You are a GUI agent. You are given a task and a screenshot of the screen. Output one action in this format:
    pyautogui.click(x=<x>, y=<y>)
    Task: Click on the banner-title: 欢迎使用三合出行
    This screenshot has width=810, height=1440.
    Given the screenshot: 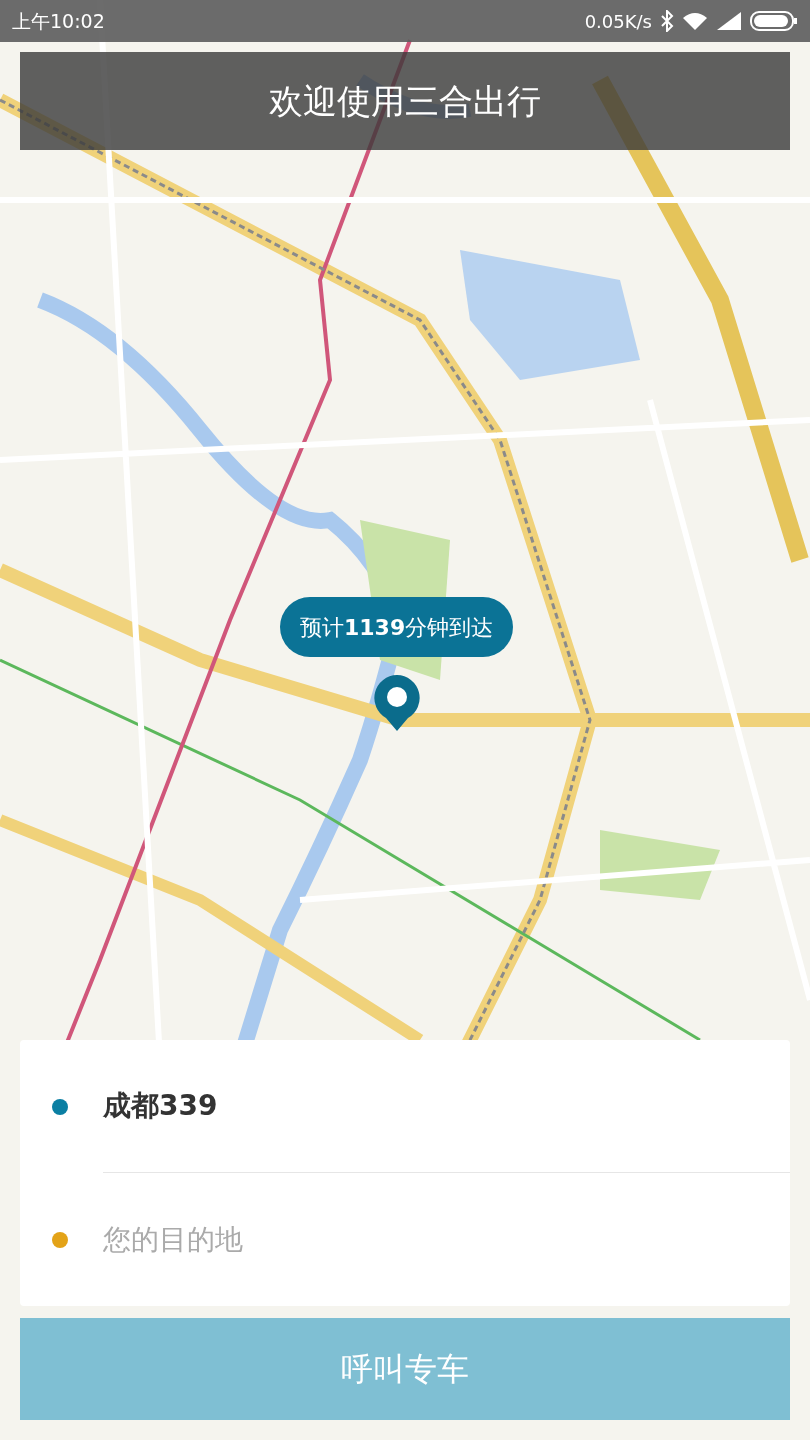 What is the action you would take?
    pyautogui.click(x=405, y=101)
    